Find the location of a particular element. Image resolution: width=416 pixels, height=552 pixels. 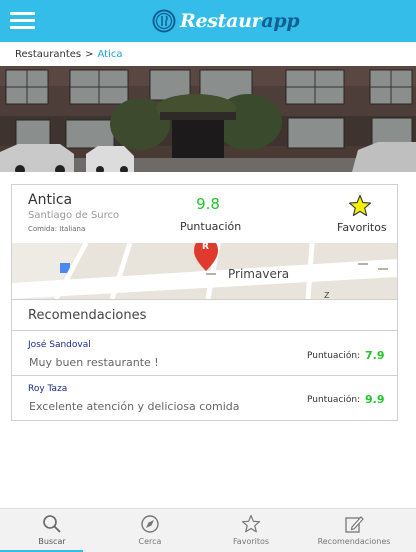

review-text: Muy buen restaurante ! is located at coordinates (94, 362).